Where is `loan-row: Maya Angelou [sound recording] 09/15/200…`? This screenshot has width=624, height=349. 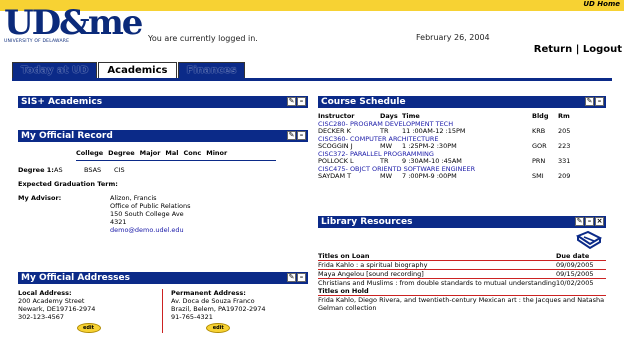
loan-row: Maya Angelou [sound recording] 09/15/200… is located at coordinates (462, 274).